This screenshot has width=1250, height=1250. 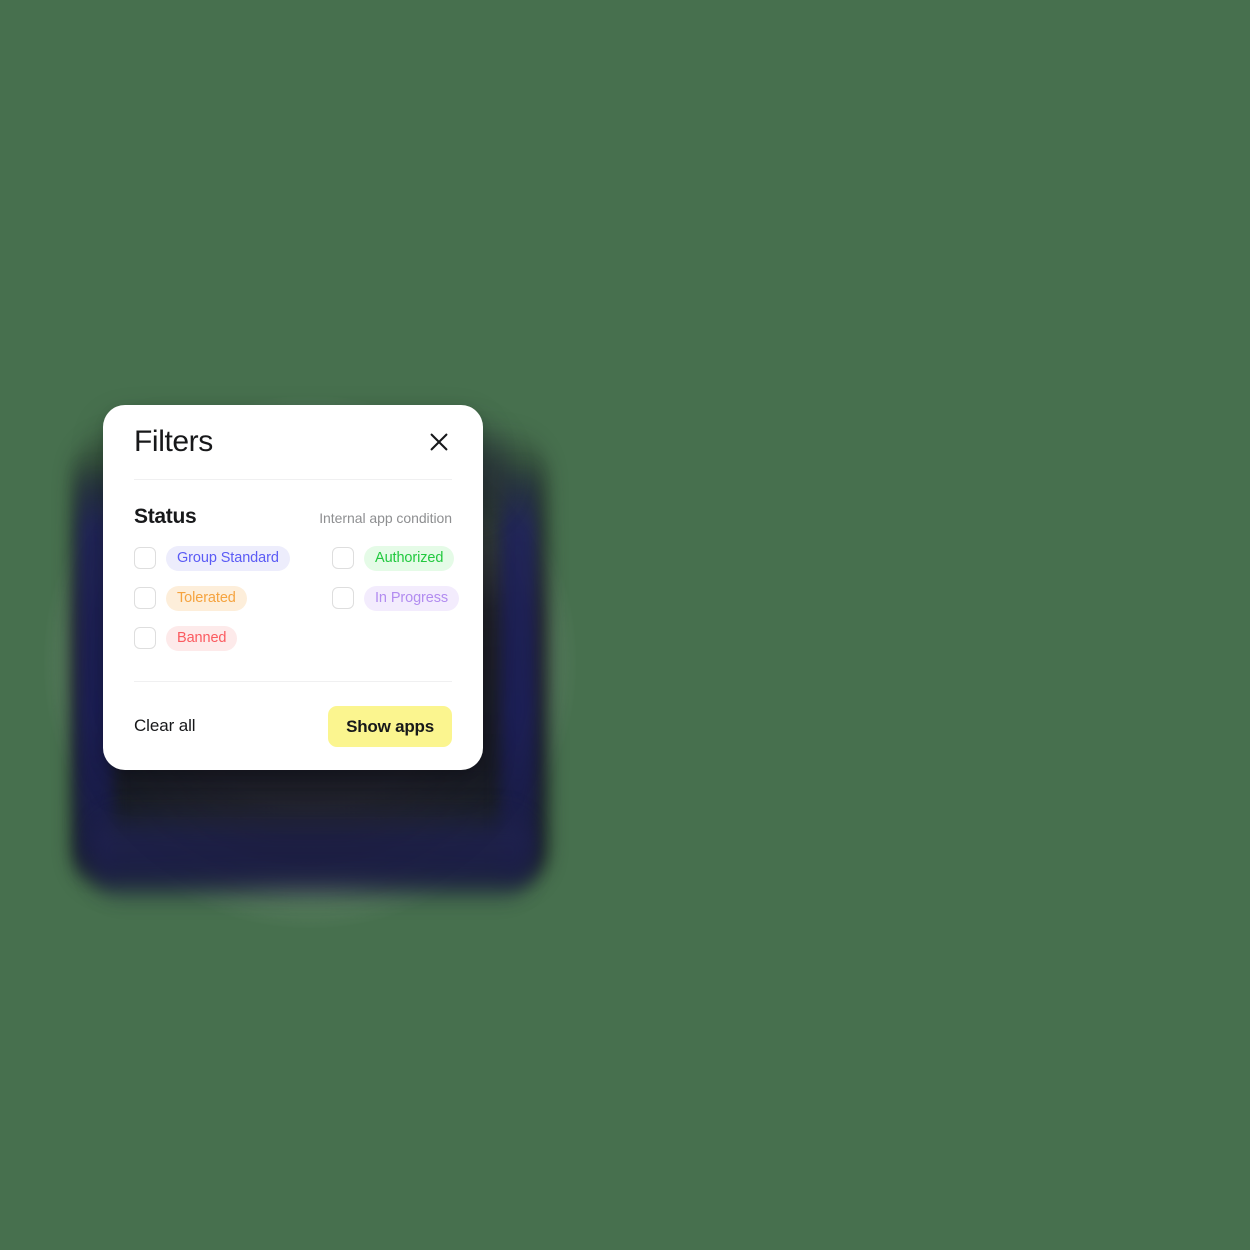 What do you see at coordinates (165, 726) in the screenshot?
I see `clear-all-button: Clear all` at bounding box center [165, 726].